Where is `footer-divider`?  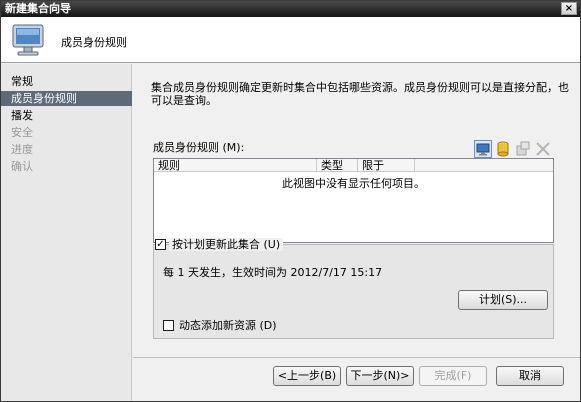 footer-divider is located at coordinates (356, 357).